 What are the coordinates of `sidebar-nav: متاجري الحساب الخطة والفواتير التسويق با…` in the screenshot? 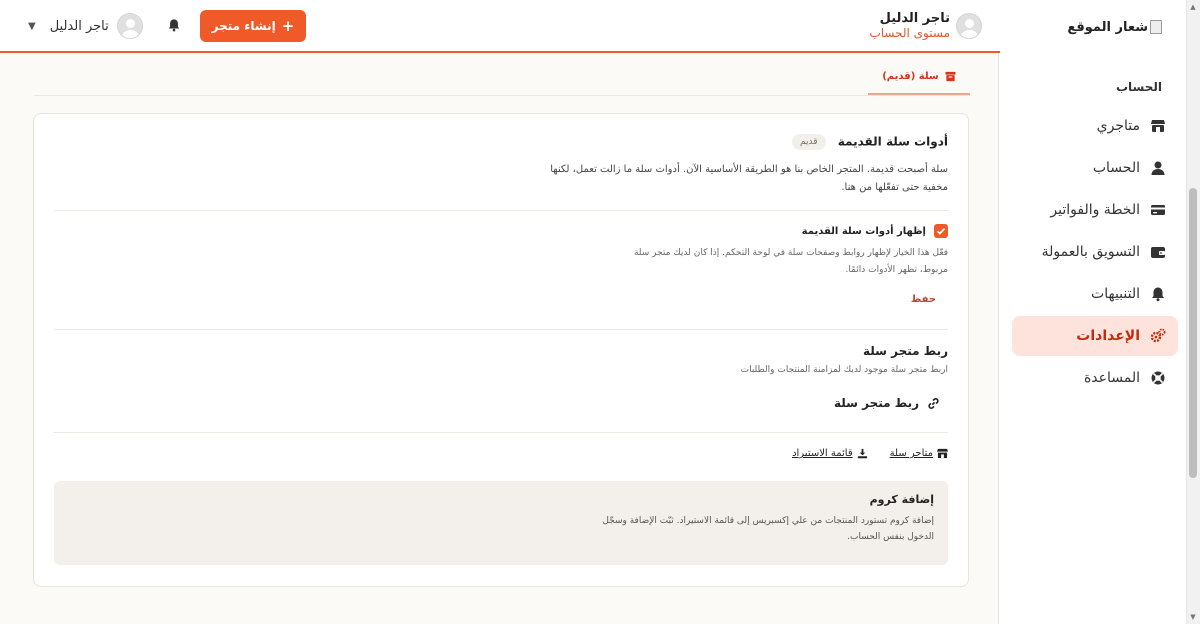 It's located at (1095, 253).